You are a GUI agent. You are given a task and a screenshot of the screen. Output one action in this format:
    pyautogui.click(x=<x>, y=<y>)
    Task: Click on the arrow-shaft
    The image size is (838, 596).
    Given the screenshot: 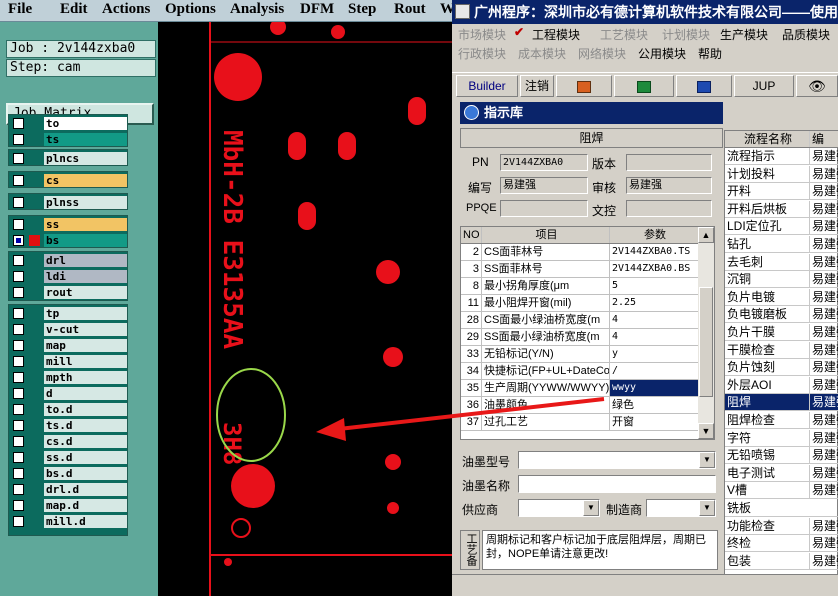 What is the action you would take?
    pyautogui.click(x=467, y=414)
    